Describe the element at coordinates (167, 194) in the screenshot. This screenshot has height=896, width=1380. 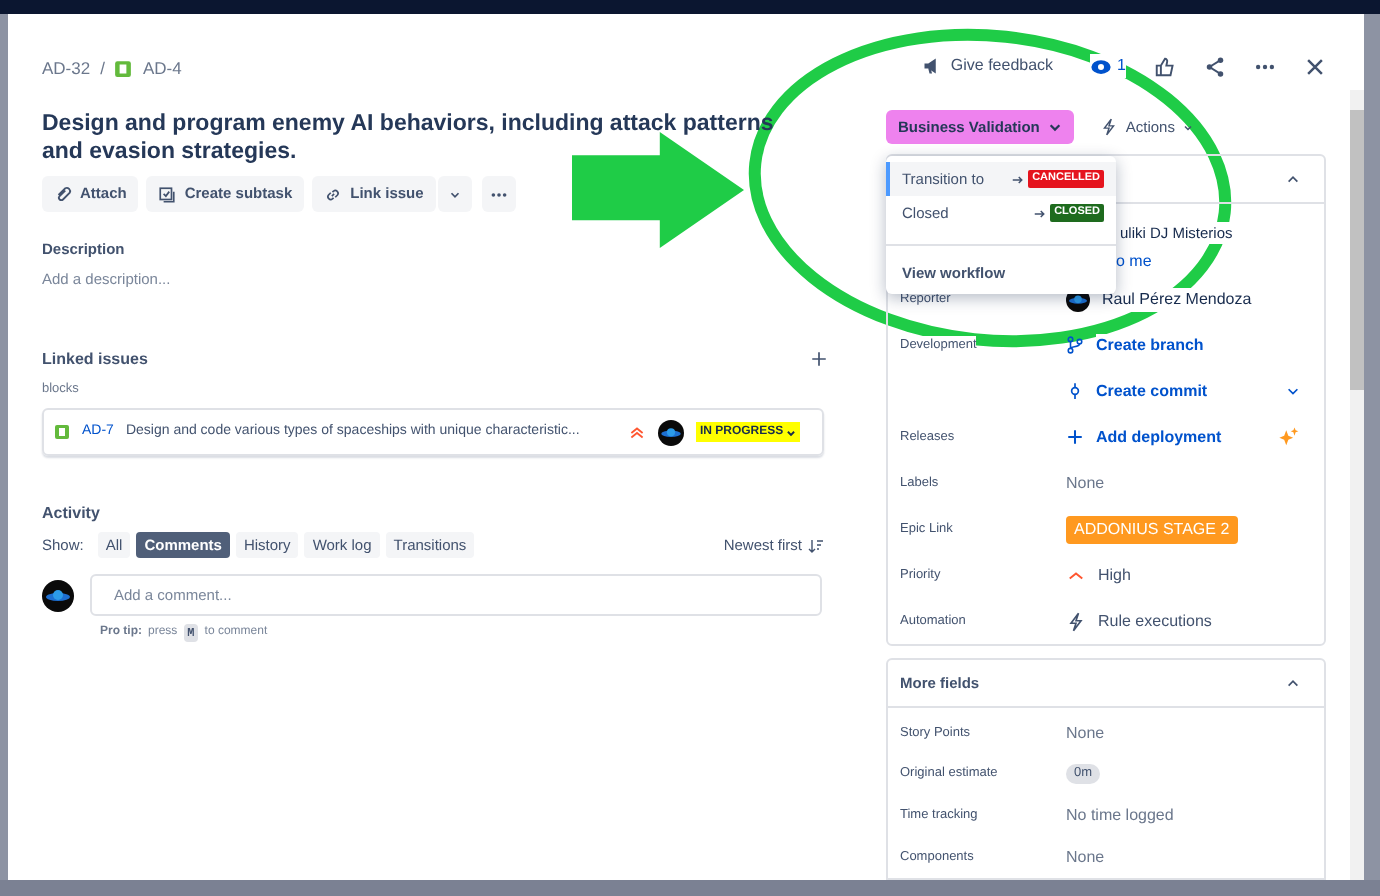
I see `subtask-icon` at that location.